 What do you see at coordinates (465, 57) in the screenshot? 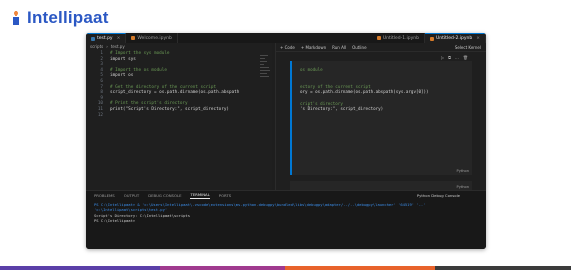
I see `delete-icon: 🗑` at bounding box center [465, 57].